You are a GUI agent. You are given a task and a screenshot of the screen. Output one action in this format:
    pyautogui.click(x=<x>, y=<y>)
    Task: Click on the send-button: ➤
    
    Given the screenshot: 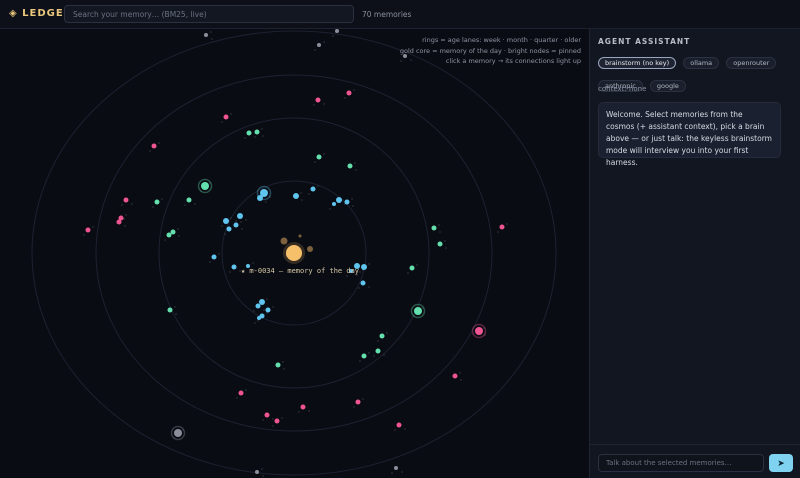 What is the action you would take?
    pyautogui.click(x=781, y=463)
    